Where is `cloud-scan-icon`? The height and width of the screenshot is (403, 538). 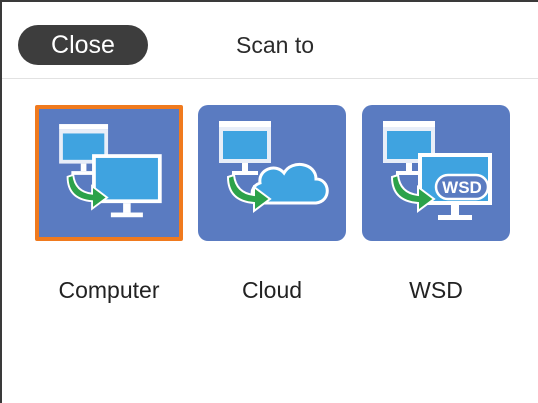 cloud-scan-icon is located at coordinates (274, 167).